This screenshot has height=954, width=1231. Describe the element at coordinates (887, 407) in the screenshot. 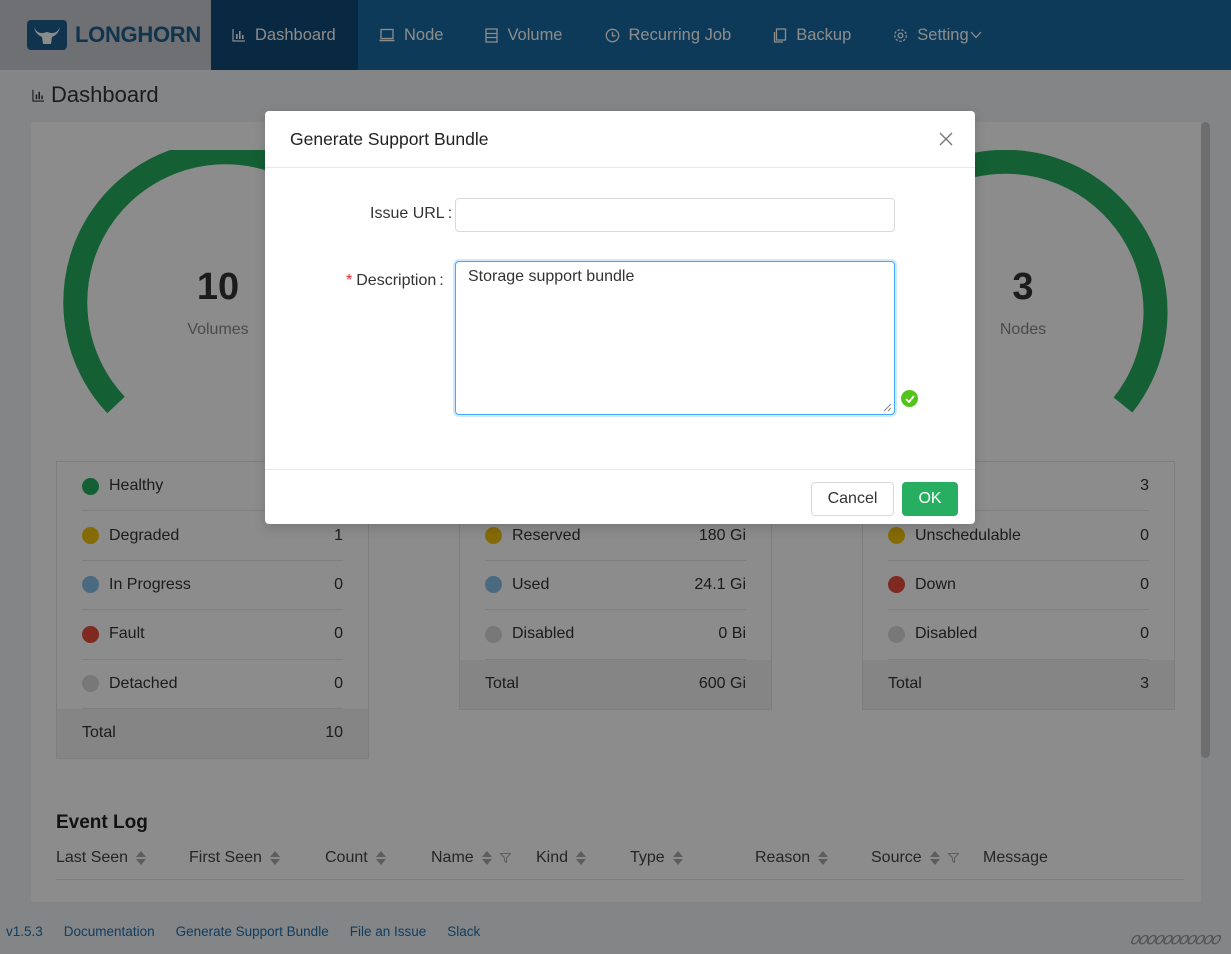

I see `resize-handle-icon` at that location.